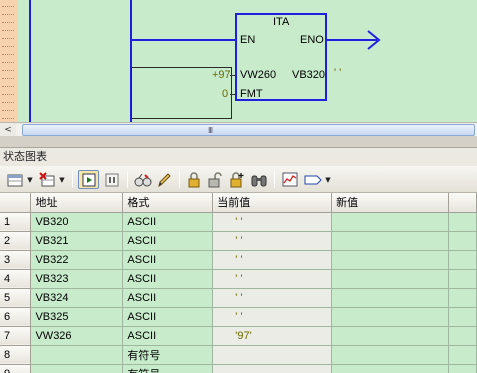 The image size is (477, 373). I want to click on in-pin-label: VW260, so click(258, 75).